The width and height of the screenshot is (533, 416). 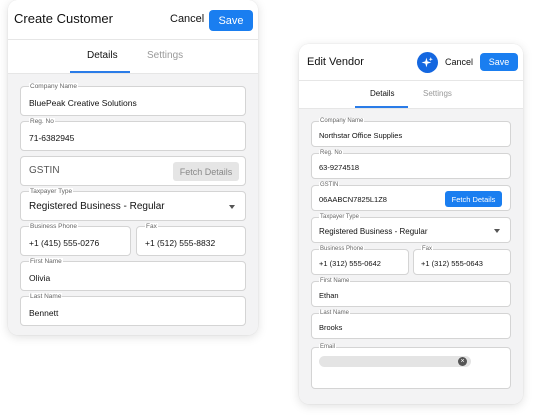 I want to click on business-phone-field: Business Phone +1 (415) 555-0276, so click(x=75, y=239).